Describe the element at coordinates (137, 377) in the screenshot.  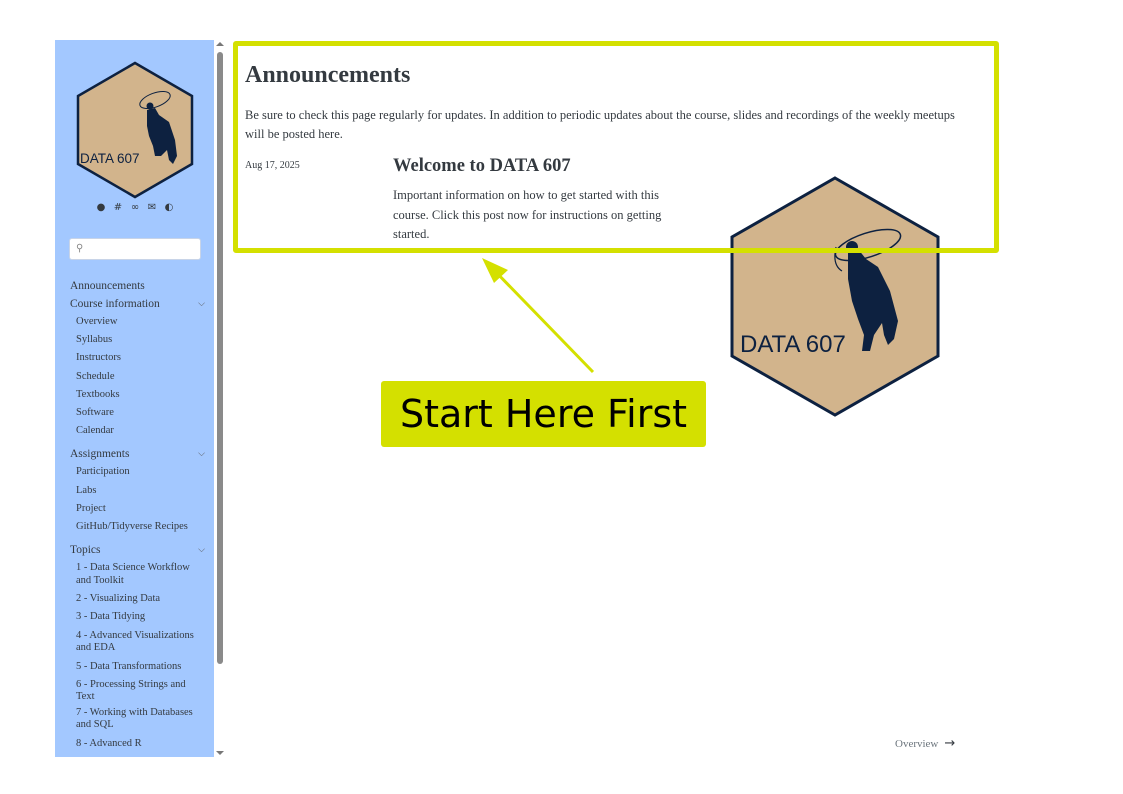
I see `sidebar-item-schedule: Schedule` at that location.